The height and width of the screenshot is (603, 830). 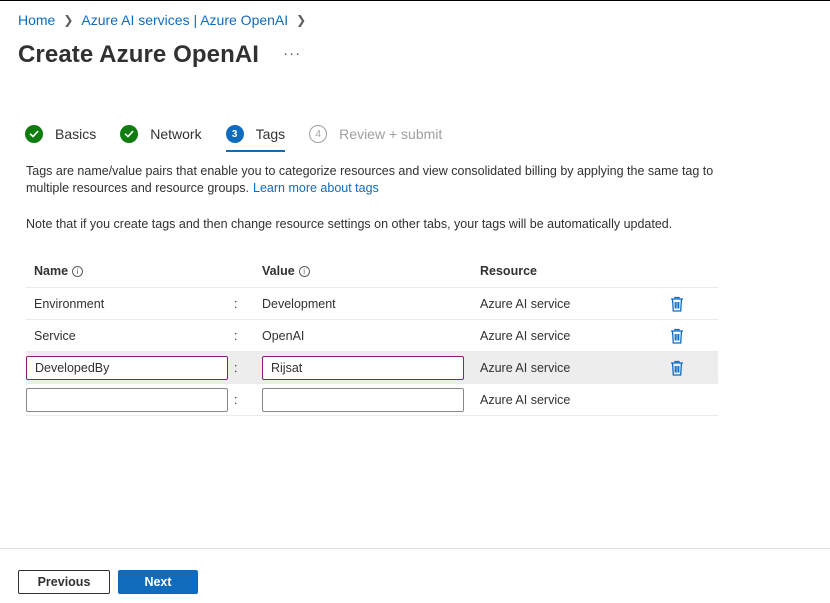 I want to click on tab-review-submit: 4 Review + submit, so click(x=375, y=134).